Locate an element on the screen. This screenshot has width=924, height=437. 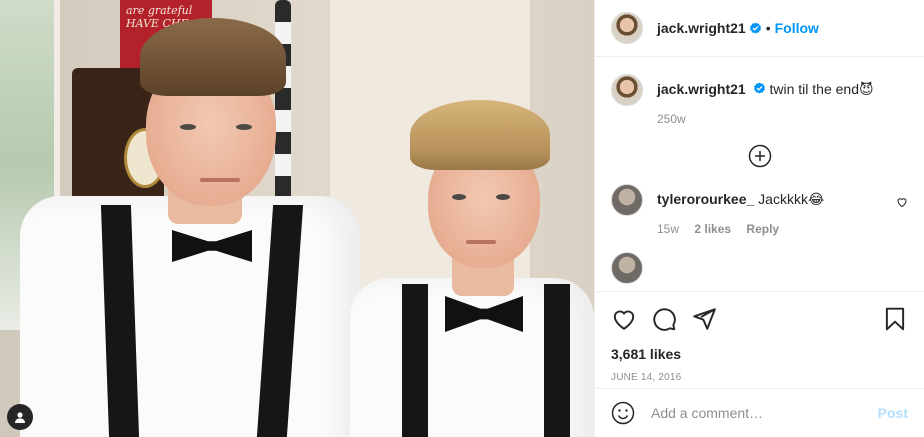
comment-bubble-icon is located at coordinates (664, 319).